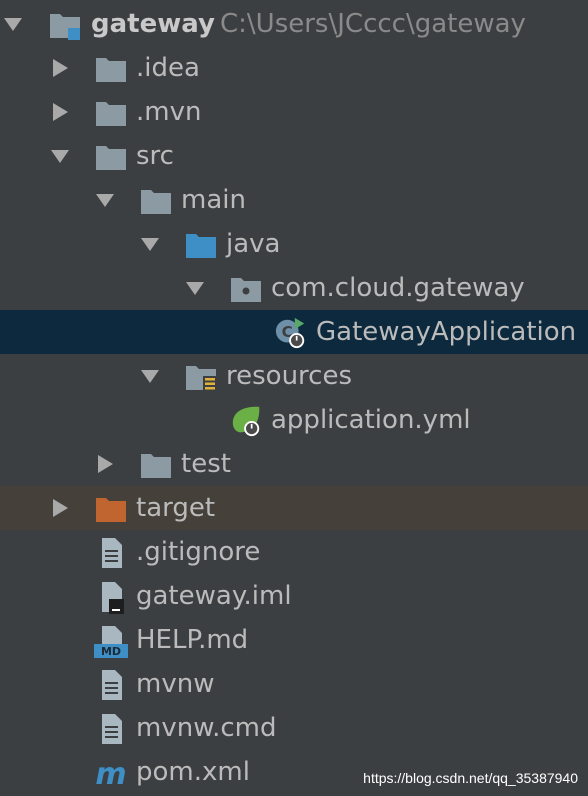 This screenshot has width=588, height=796. What do you see at coordinates (294, 508) in the screenshot?
I see `tree-row-target: target` at bounding box center [294, 508].